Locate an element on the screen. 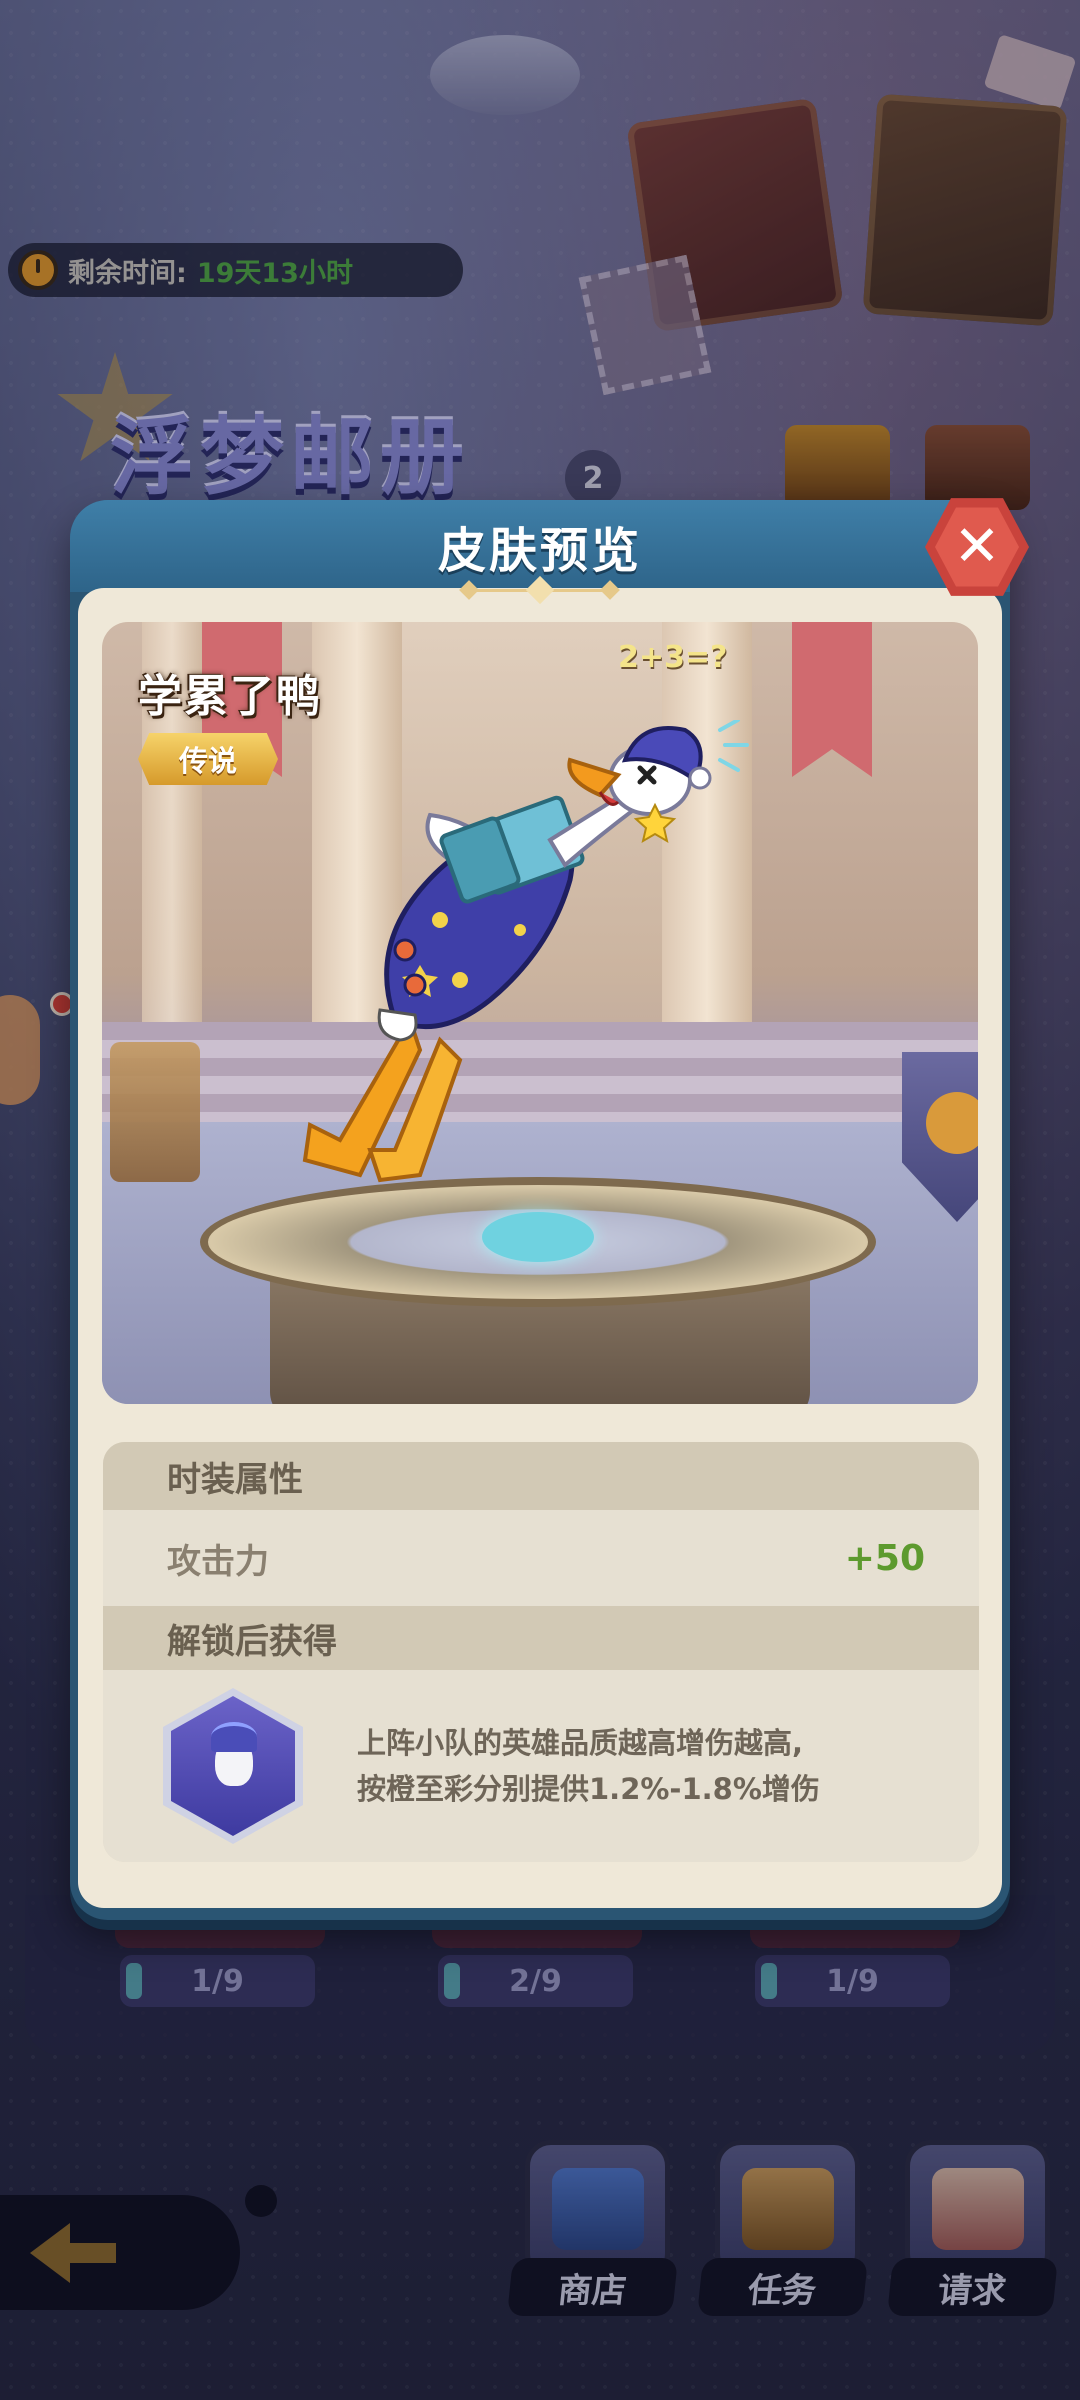 This screenshot has width=1080, height=2400. signpost-decoration is located at coordinates (155, 1112).